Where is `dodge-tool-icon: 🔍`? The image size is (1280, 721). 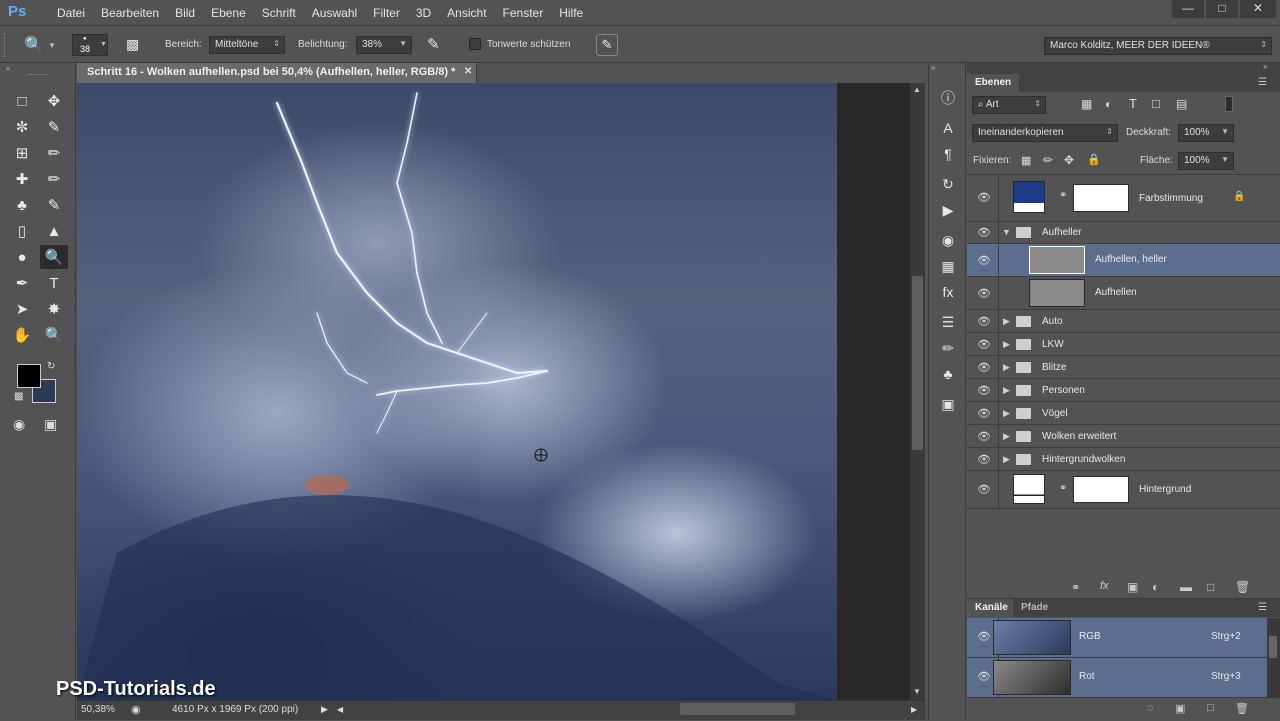 dodge-tool-icon: 🔍 is located at coordinates (54, 257).